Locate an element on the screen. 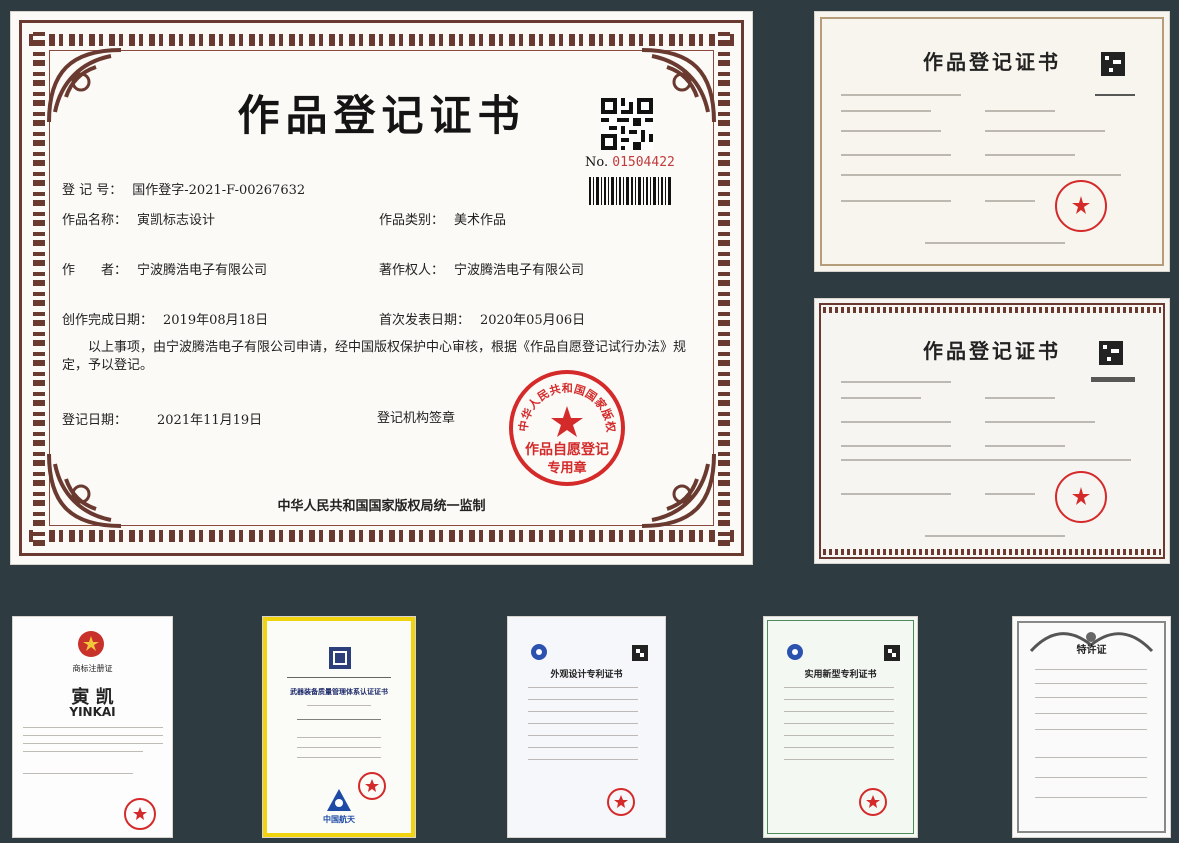  completion-date-field: 创作完成日期： 2019年08月18日 is located at coordinates (165, 318).